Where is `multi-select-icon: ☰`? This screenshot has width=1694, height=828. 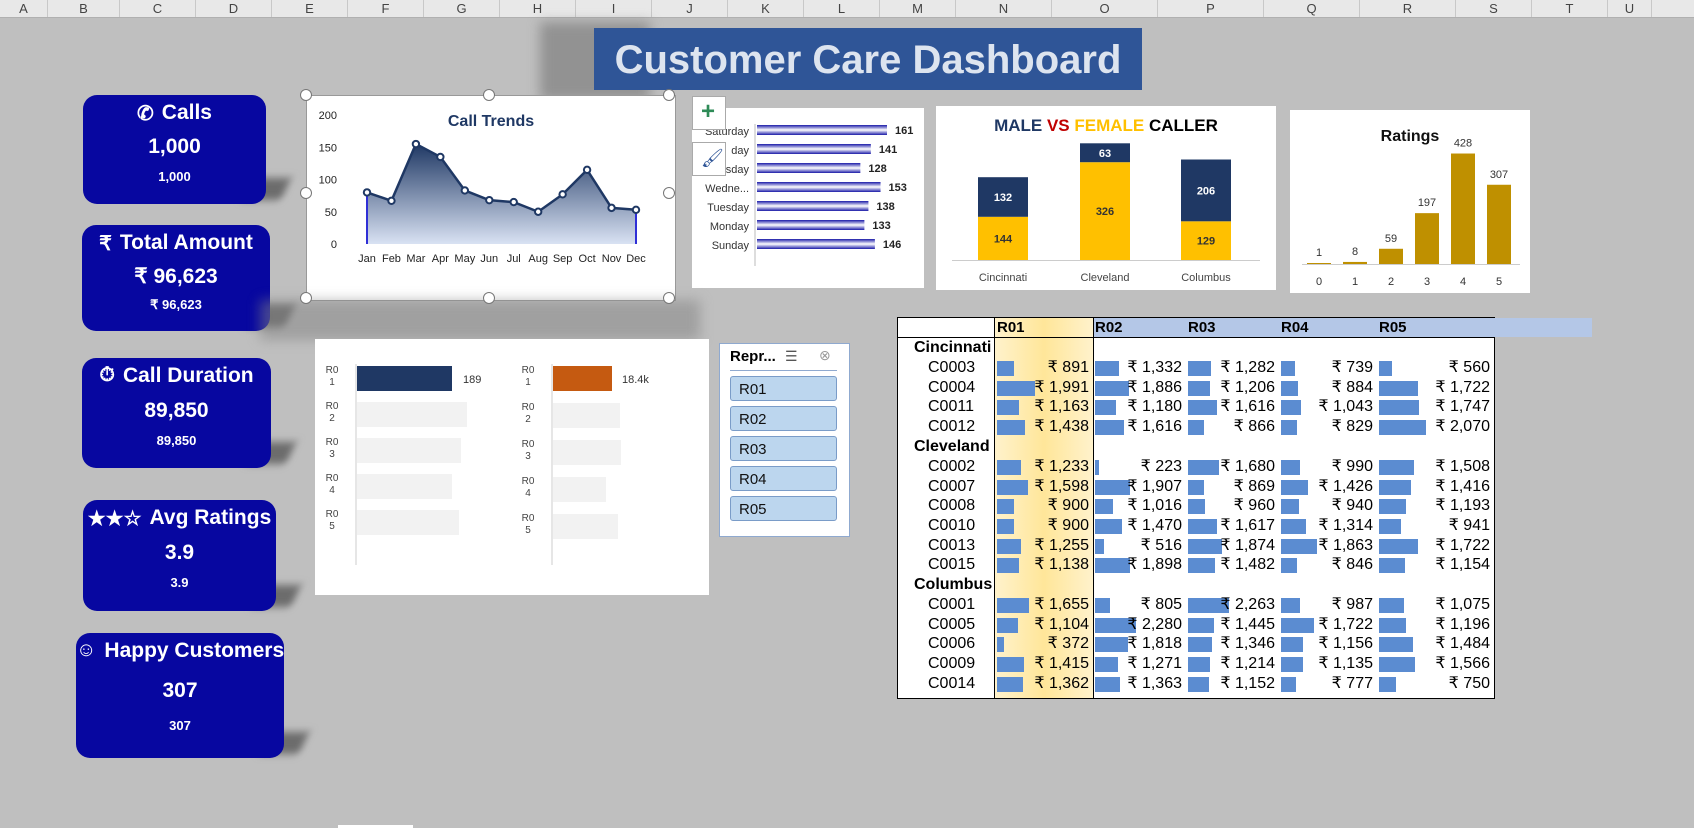
multi-select-icon: ☰ is located at coordinates (791, 356).